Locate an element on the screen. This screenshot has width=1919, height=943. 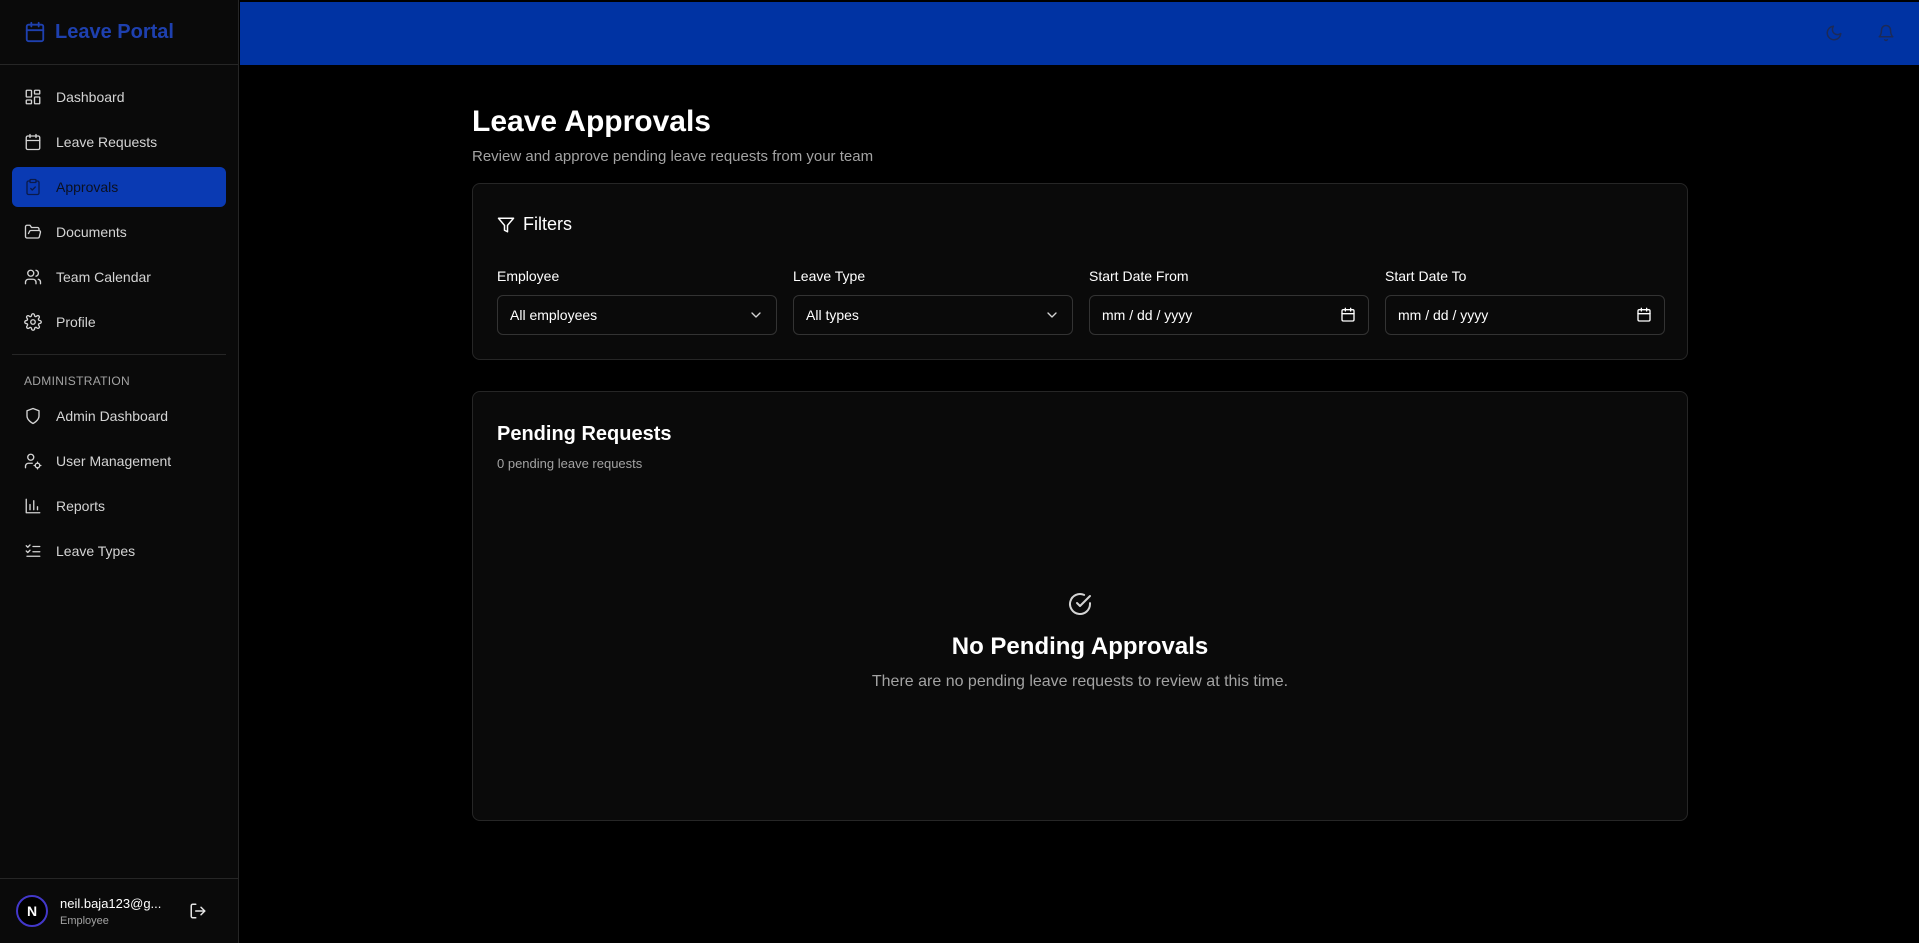
nav-label: Leave Requests is located at coordinates (107, 142).